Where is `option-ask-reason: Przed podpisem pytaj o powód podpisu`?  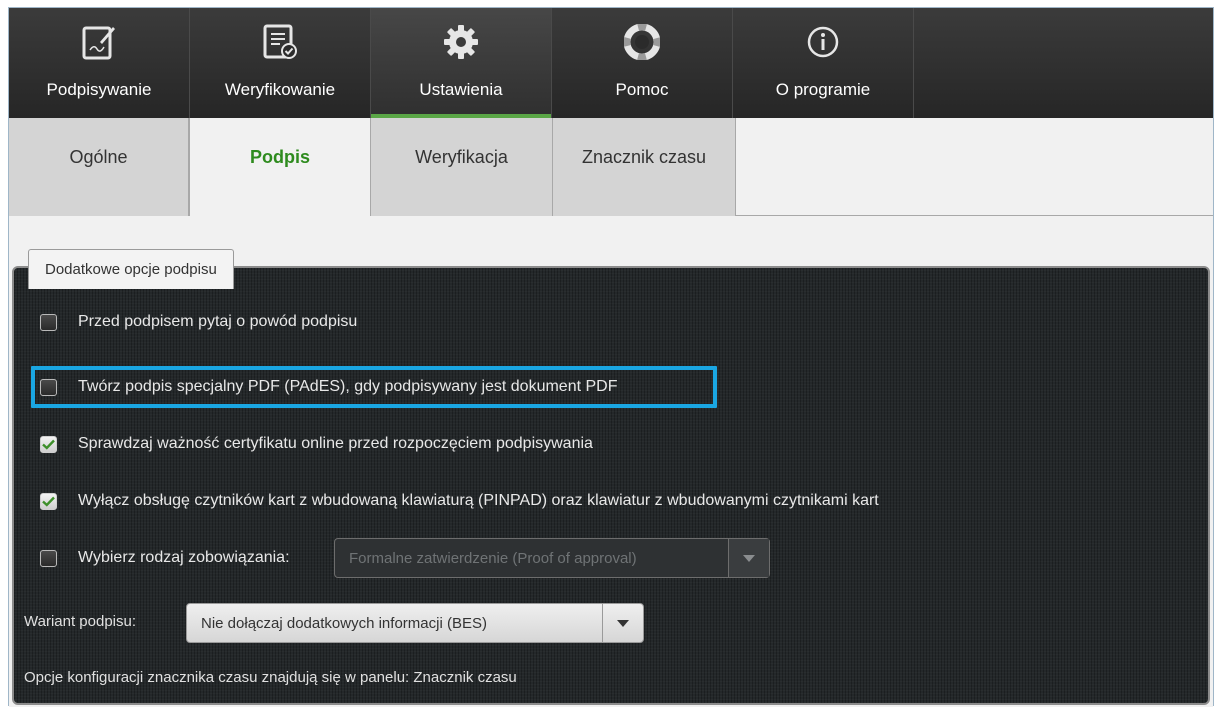
option-ask-reason: Przed podpisem pytaj o powód podpisu is located at coordinates (198, 322).